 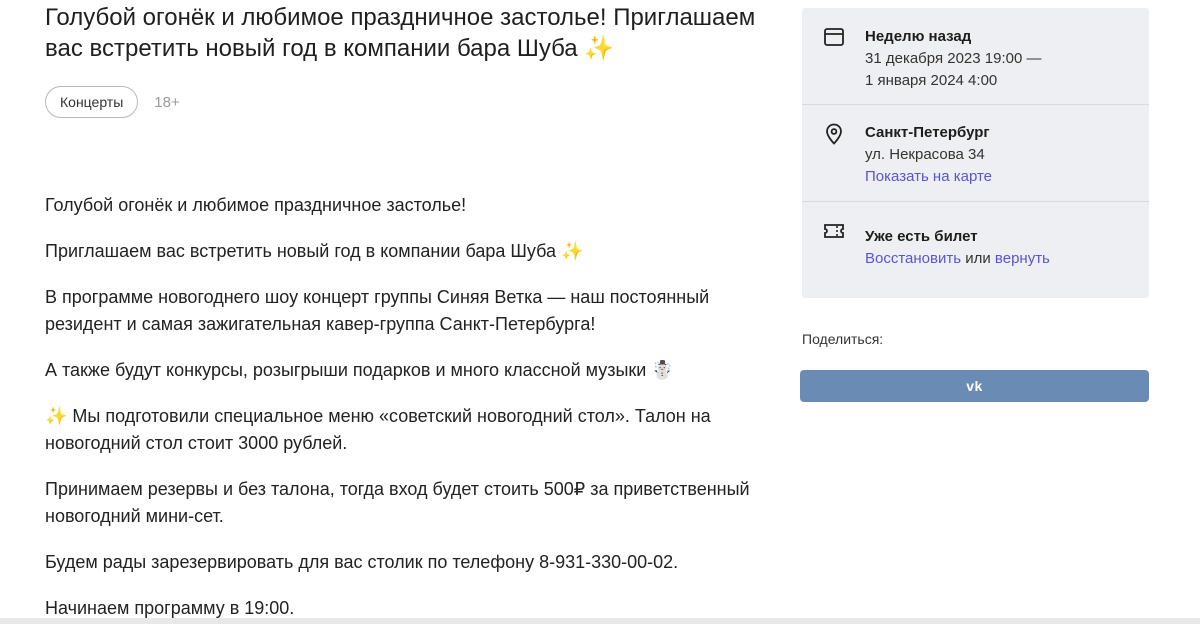 What do you see at coordinates (925, 154) in the screenshot?
I see `place-address: ул. Некрасова 34` at bounding box center [925, 154].